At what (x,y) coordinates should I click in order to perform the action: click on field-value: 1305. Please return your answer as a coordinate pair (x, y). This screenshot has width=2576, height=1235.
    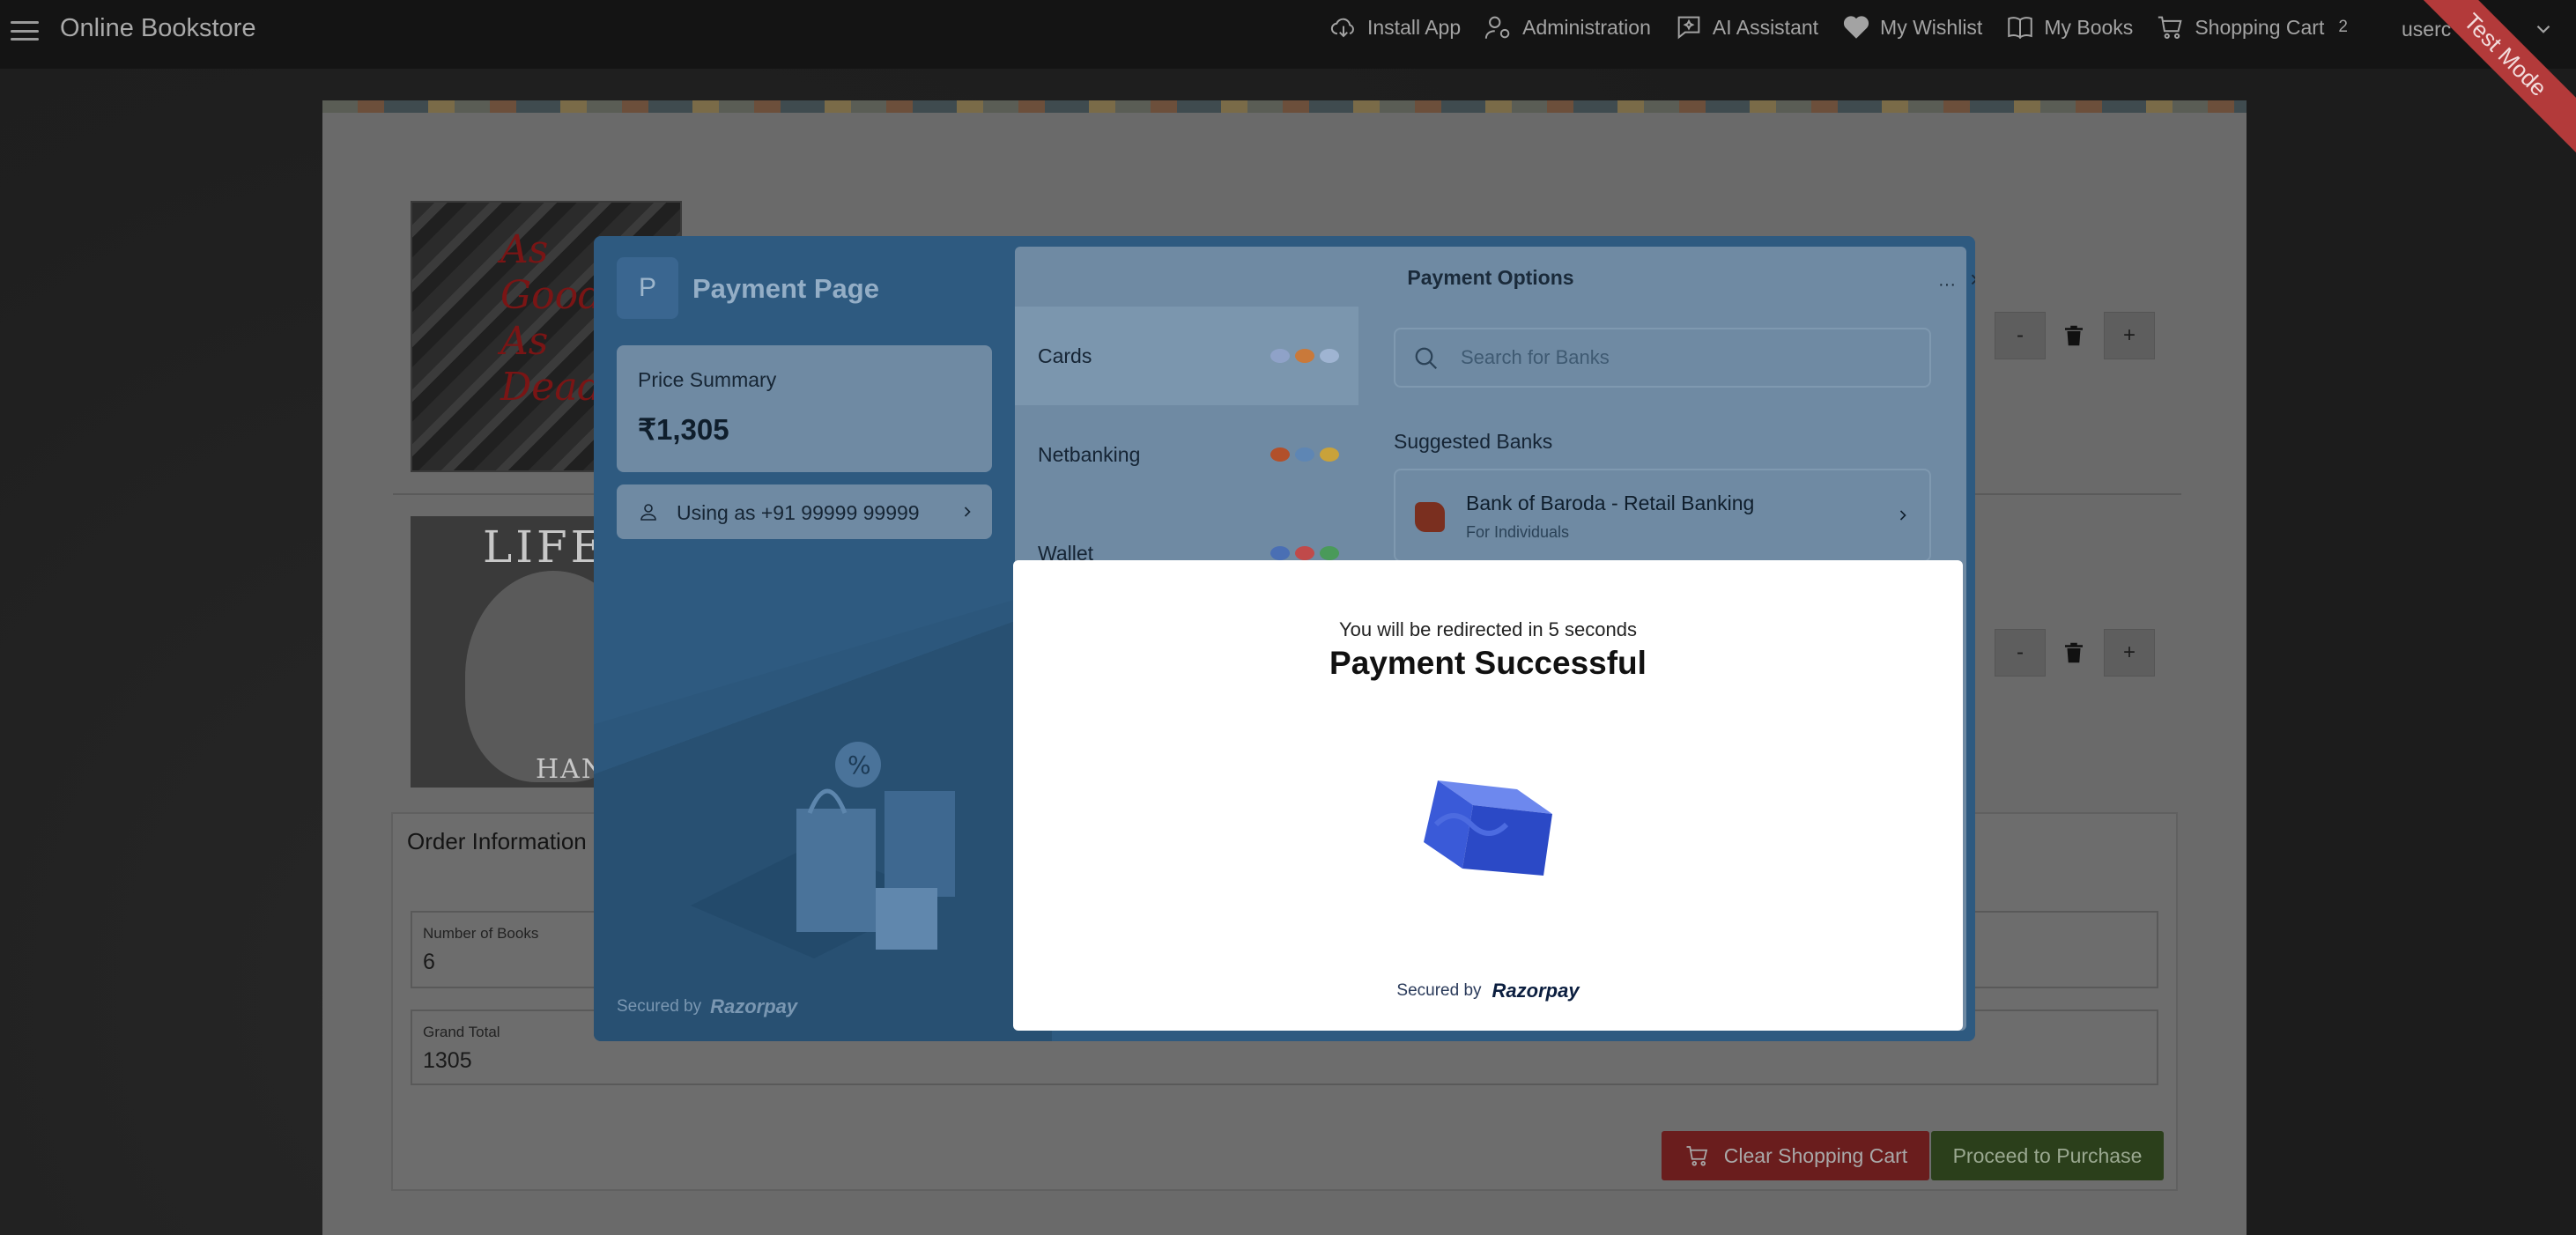
    Looking at the image, I should click on (448, 1060).